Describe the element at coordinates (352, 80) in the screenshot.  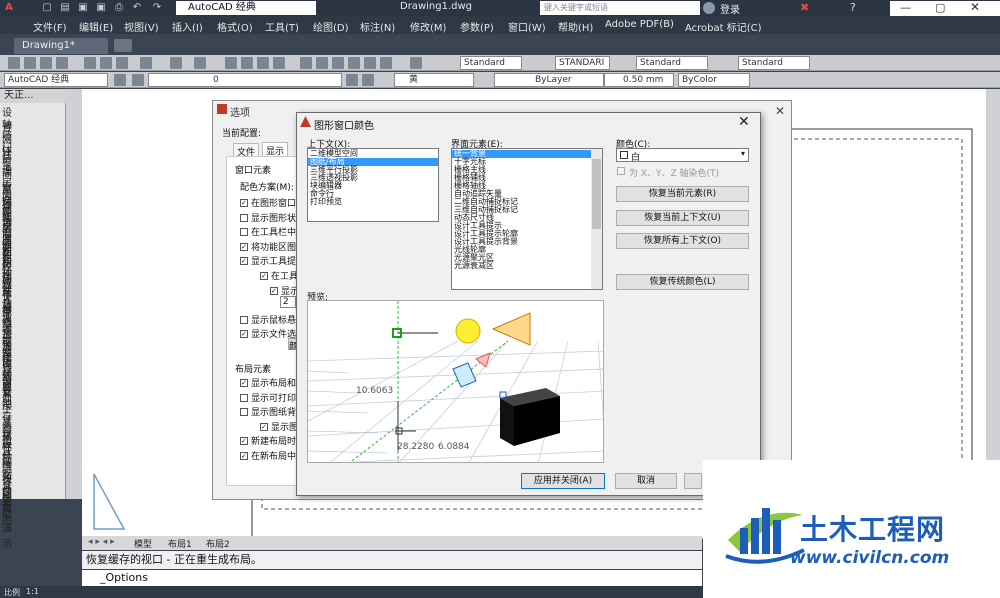
I see `layer-make-current-icon` at that location.